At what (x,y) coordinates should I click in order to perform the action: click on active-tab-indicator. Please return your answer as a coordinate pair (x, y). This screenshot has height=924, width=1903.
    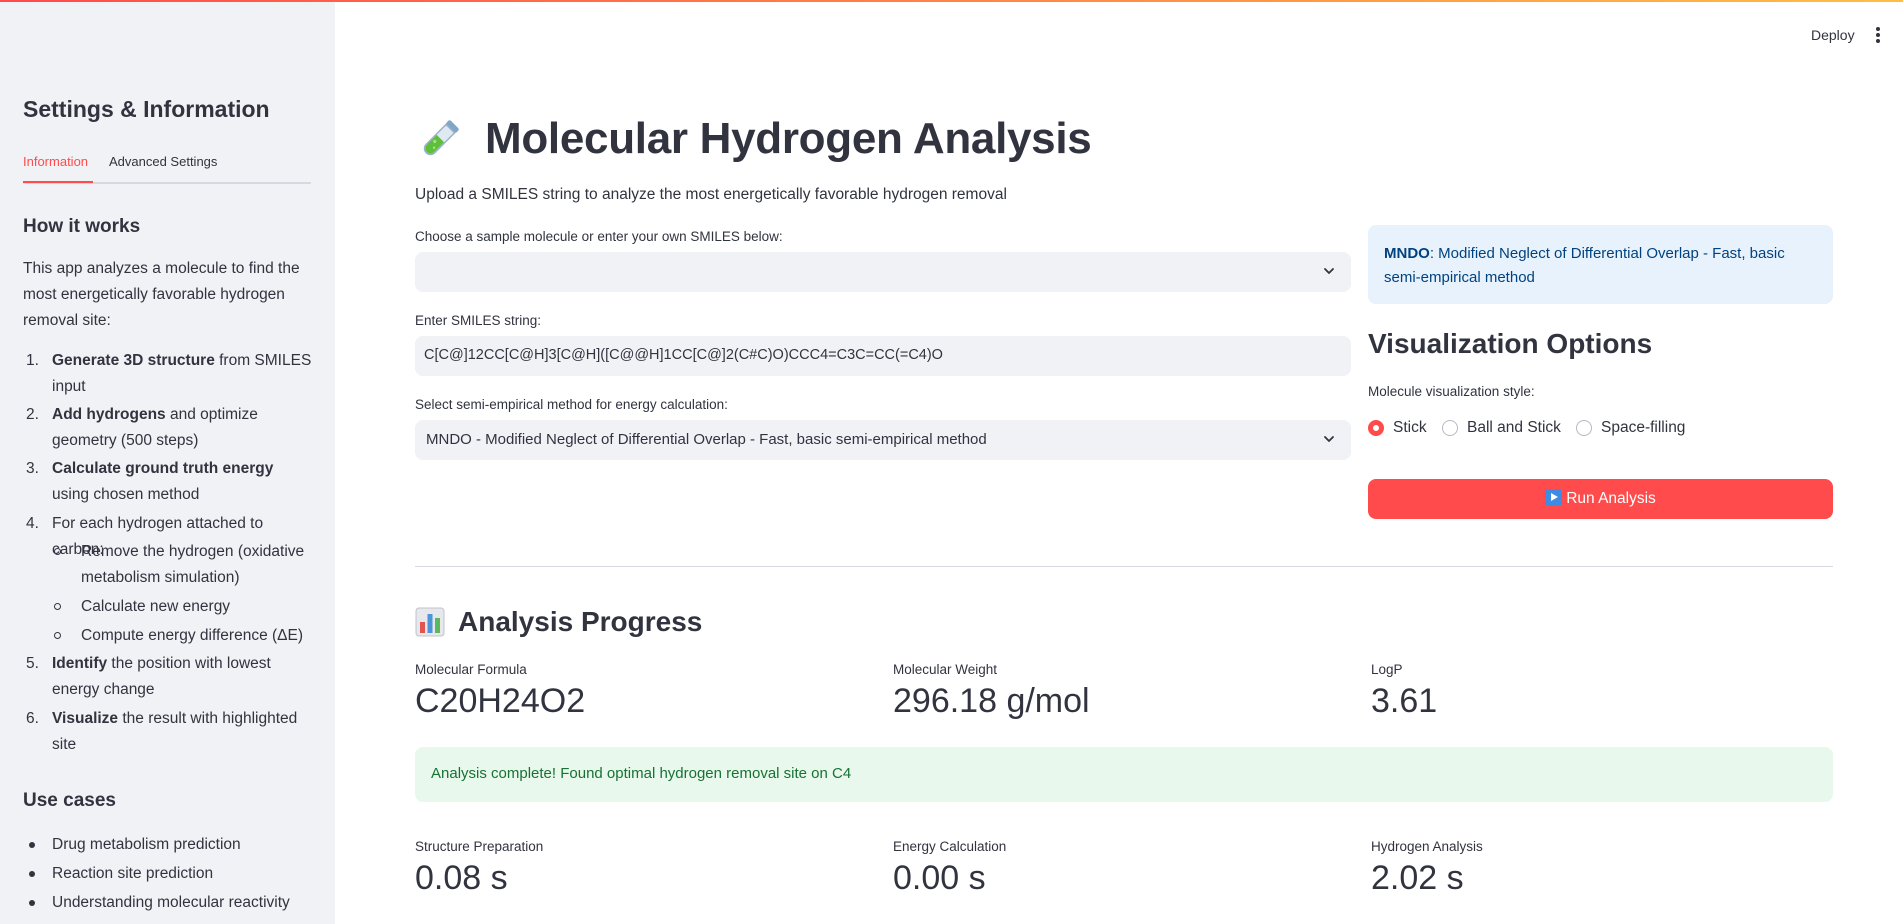
    Looking at the image, I should click on (58, 182).